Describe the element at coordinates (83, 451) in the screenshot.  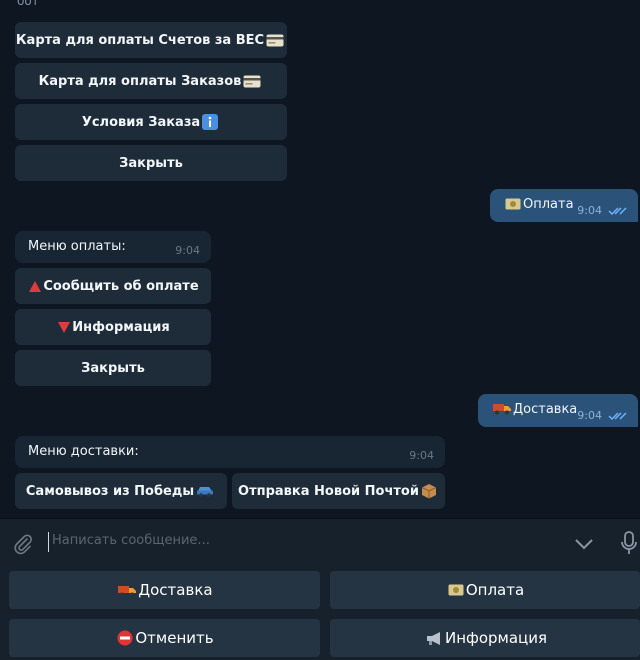
I see `message-text: Меню доставки:` at that location.